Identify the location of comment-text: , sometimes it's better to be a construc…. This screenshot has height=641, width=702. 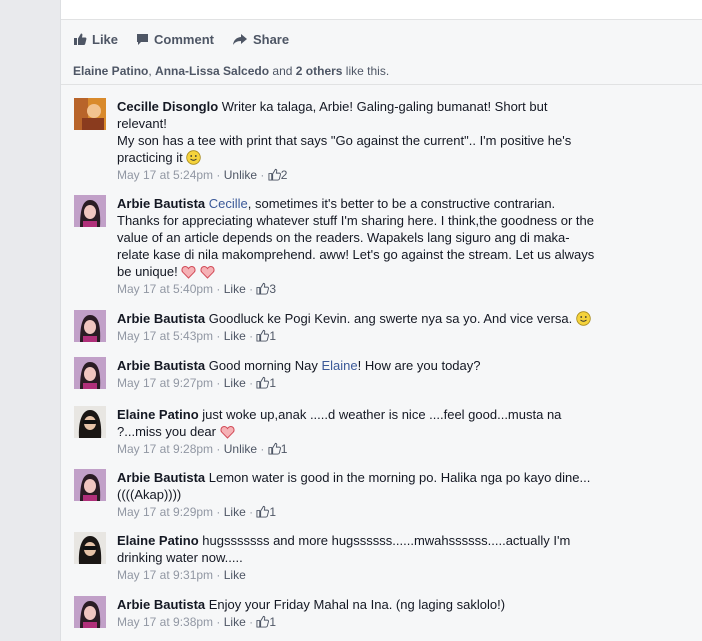
(401, 203).